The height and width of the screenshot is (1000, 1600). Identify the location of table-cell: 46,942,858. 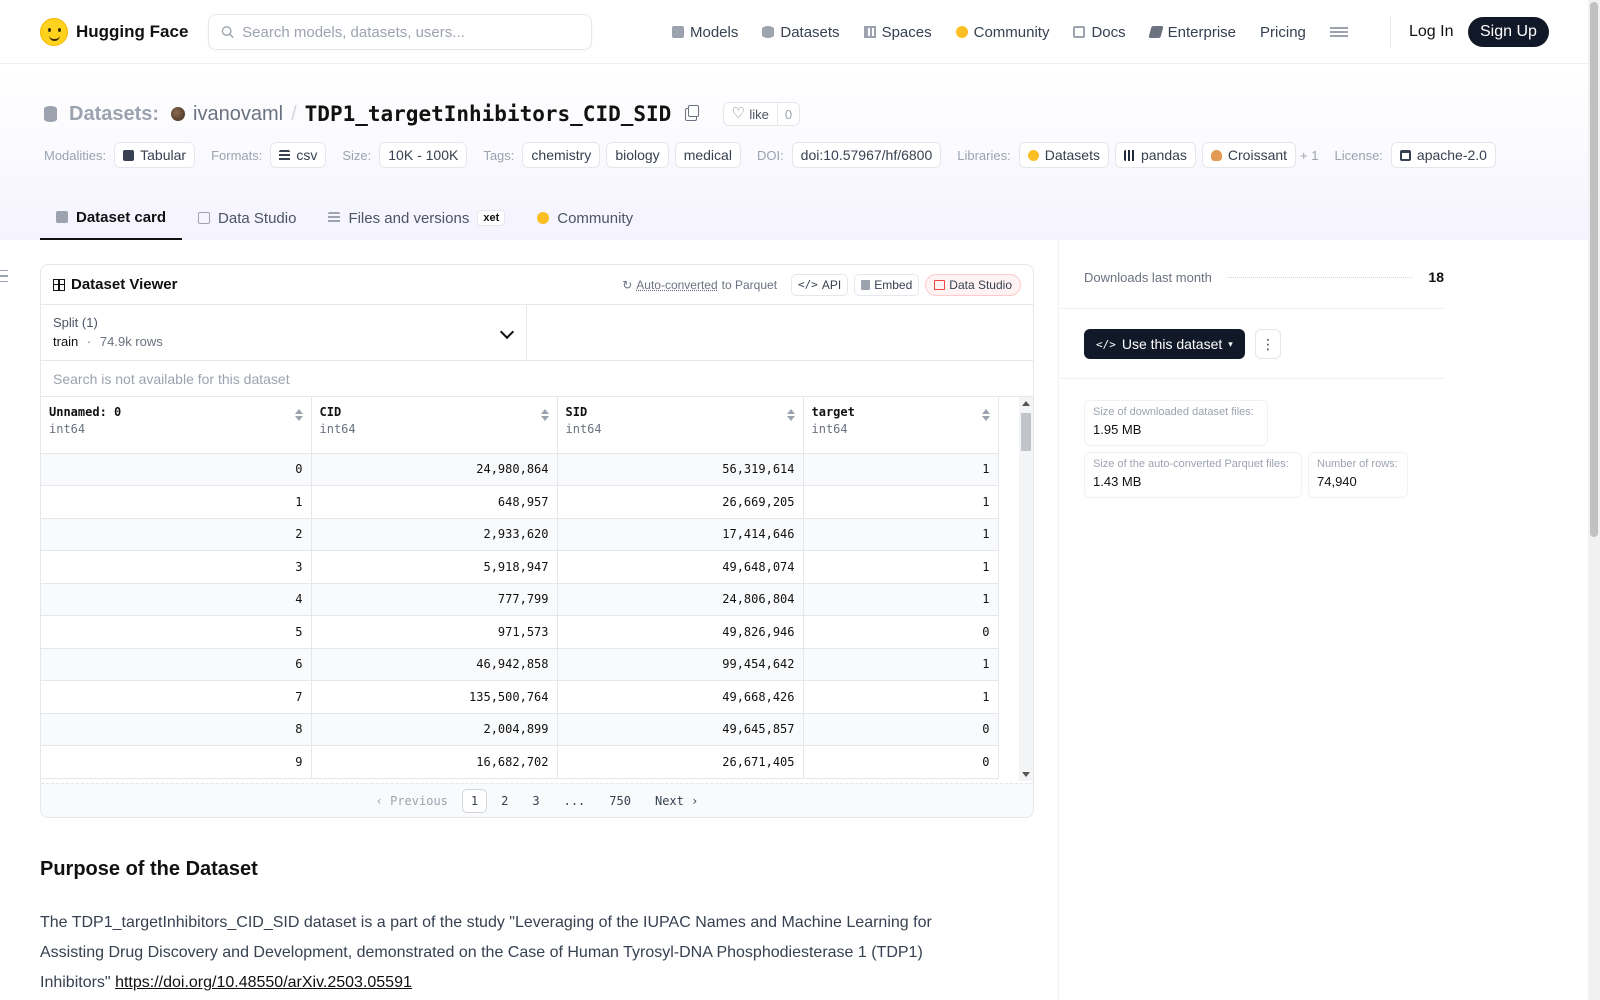
(434, 664).